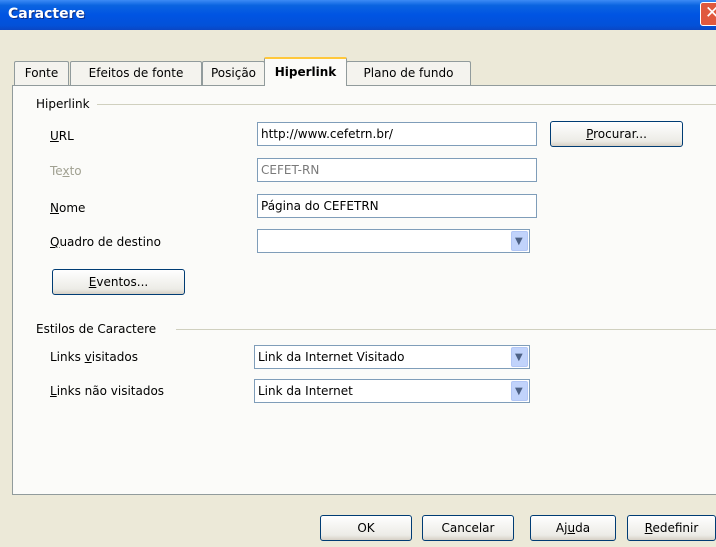 This screenshot has height=547, width=716. I want to click on tab-fonte: Fonte, so click(41, 73).